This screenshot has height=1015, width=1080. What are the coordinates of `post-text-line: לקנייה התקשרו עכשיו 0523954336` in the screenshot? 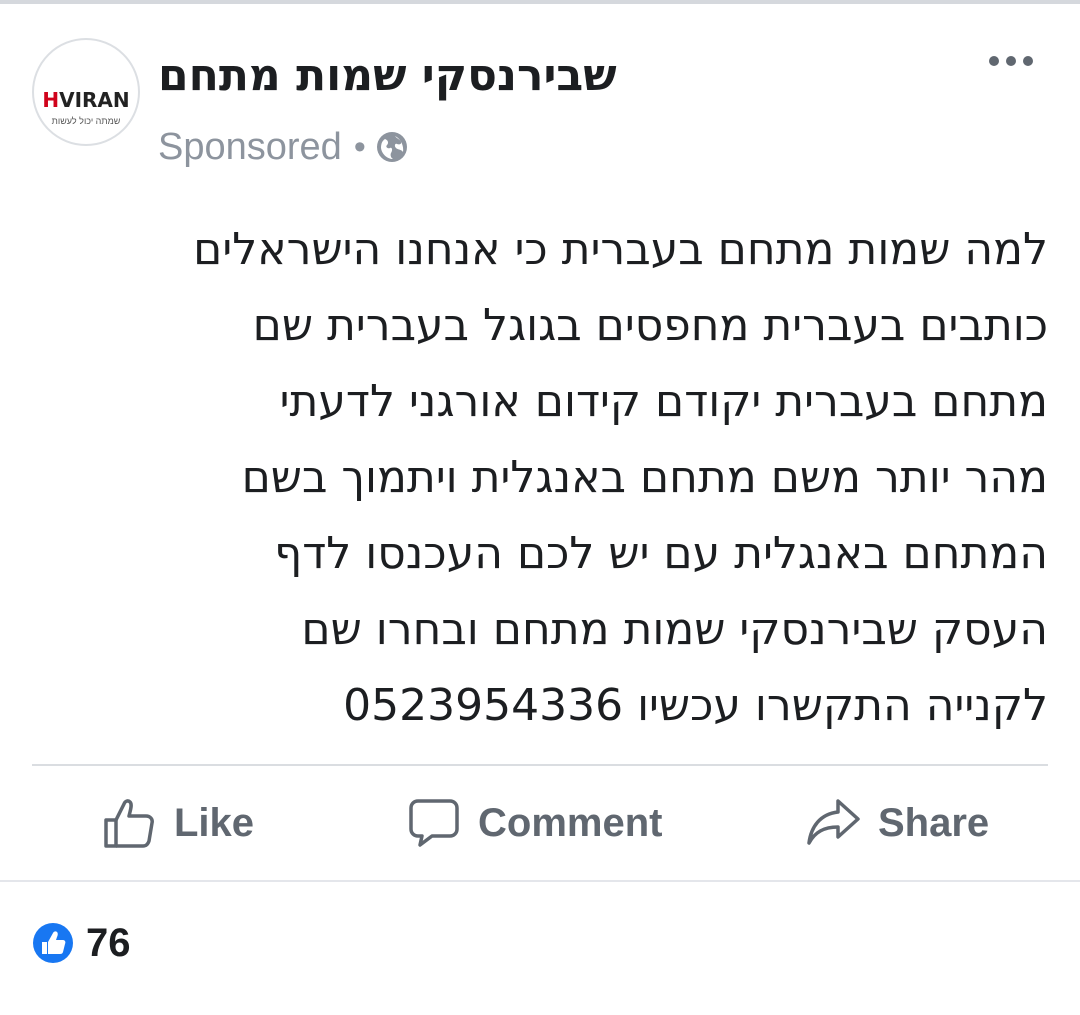 It's located at (695, 705).